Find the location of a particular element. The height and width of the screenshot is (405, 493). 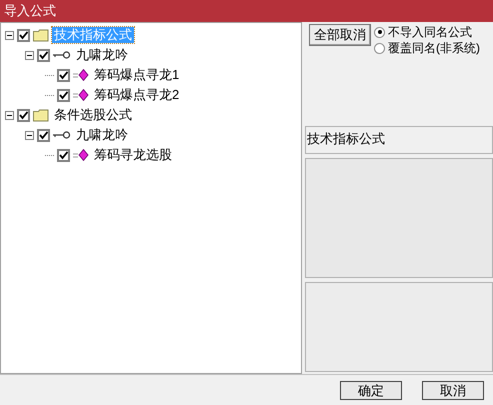

info-label: 技术指标公式 is located at coordinates (346, 138).